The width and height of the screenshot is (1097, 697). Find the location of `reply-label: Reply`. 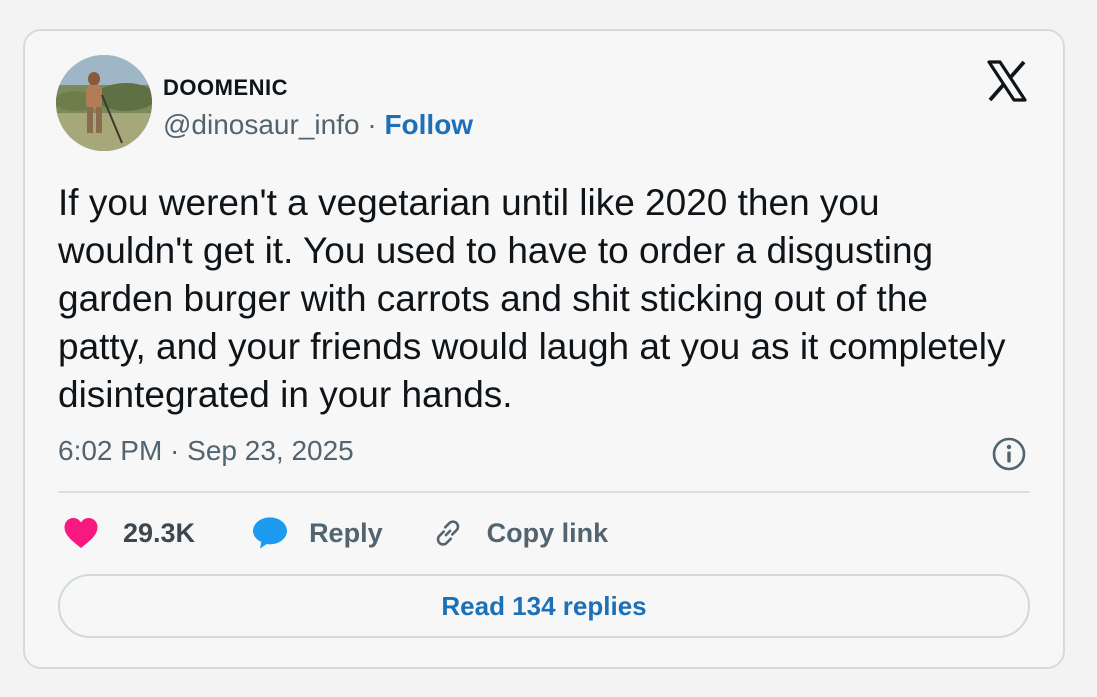

reply-label: Reply is located at coordinates (346, 532).